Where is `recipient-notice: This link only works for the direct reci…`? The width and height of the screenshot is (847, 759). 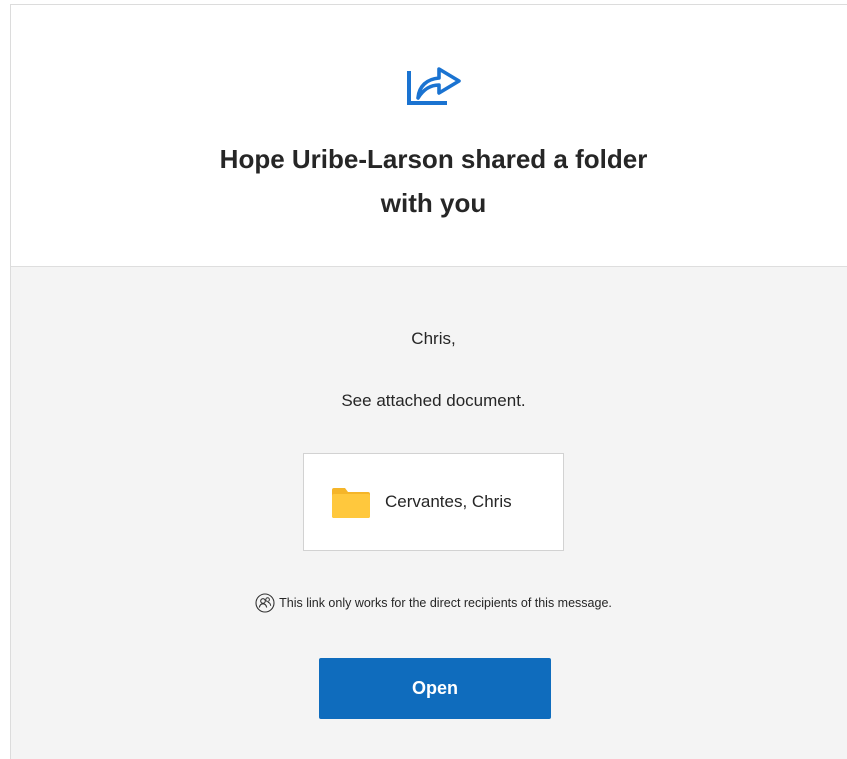 recipient-notice: This link only works for the direct reci… is located at coordinates (429, 603).